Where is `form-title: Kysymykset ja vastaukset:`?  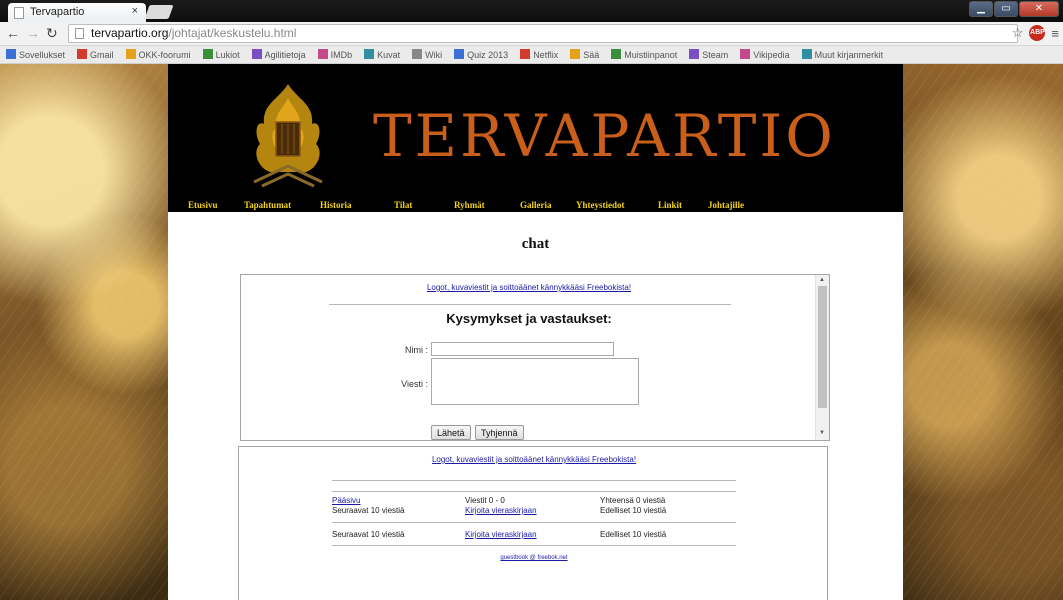
form-title: Kysymykset ja vastaukset: is located at coordinates (529, 318).